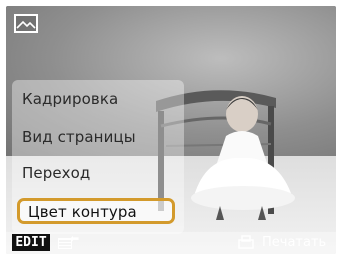  What do you see at coordinates (246, 242) in the screenshot?
I see `print-icon` at bounding box center [246, 242].